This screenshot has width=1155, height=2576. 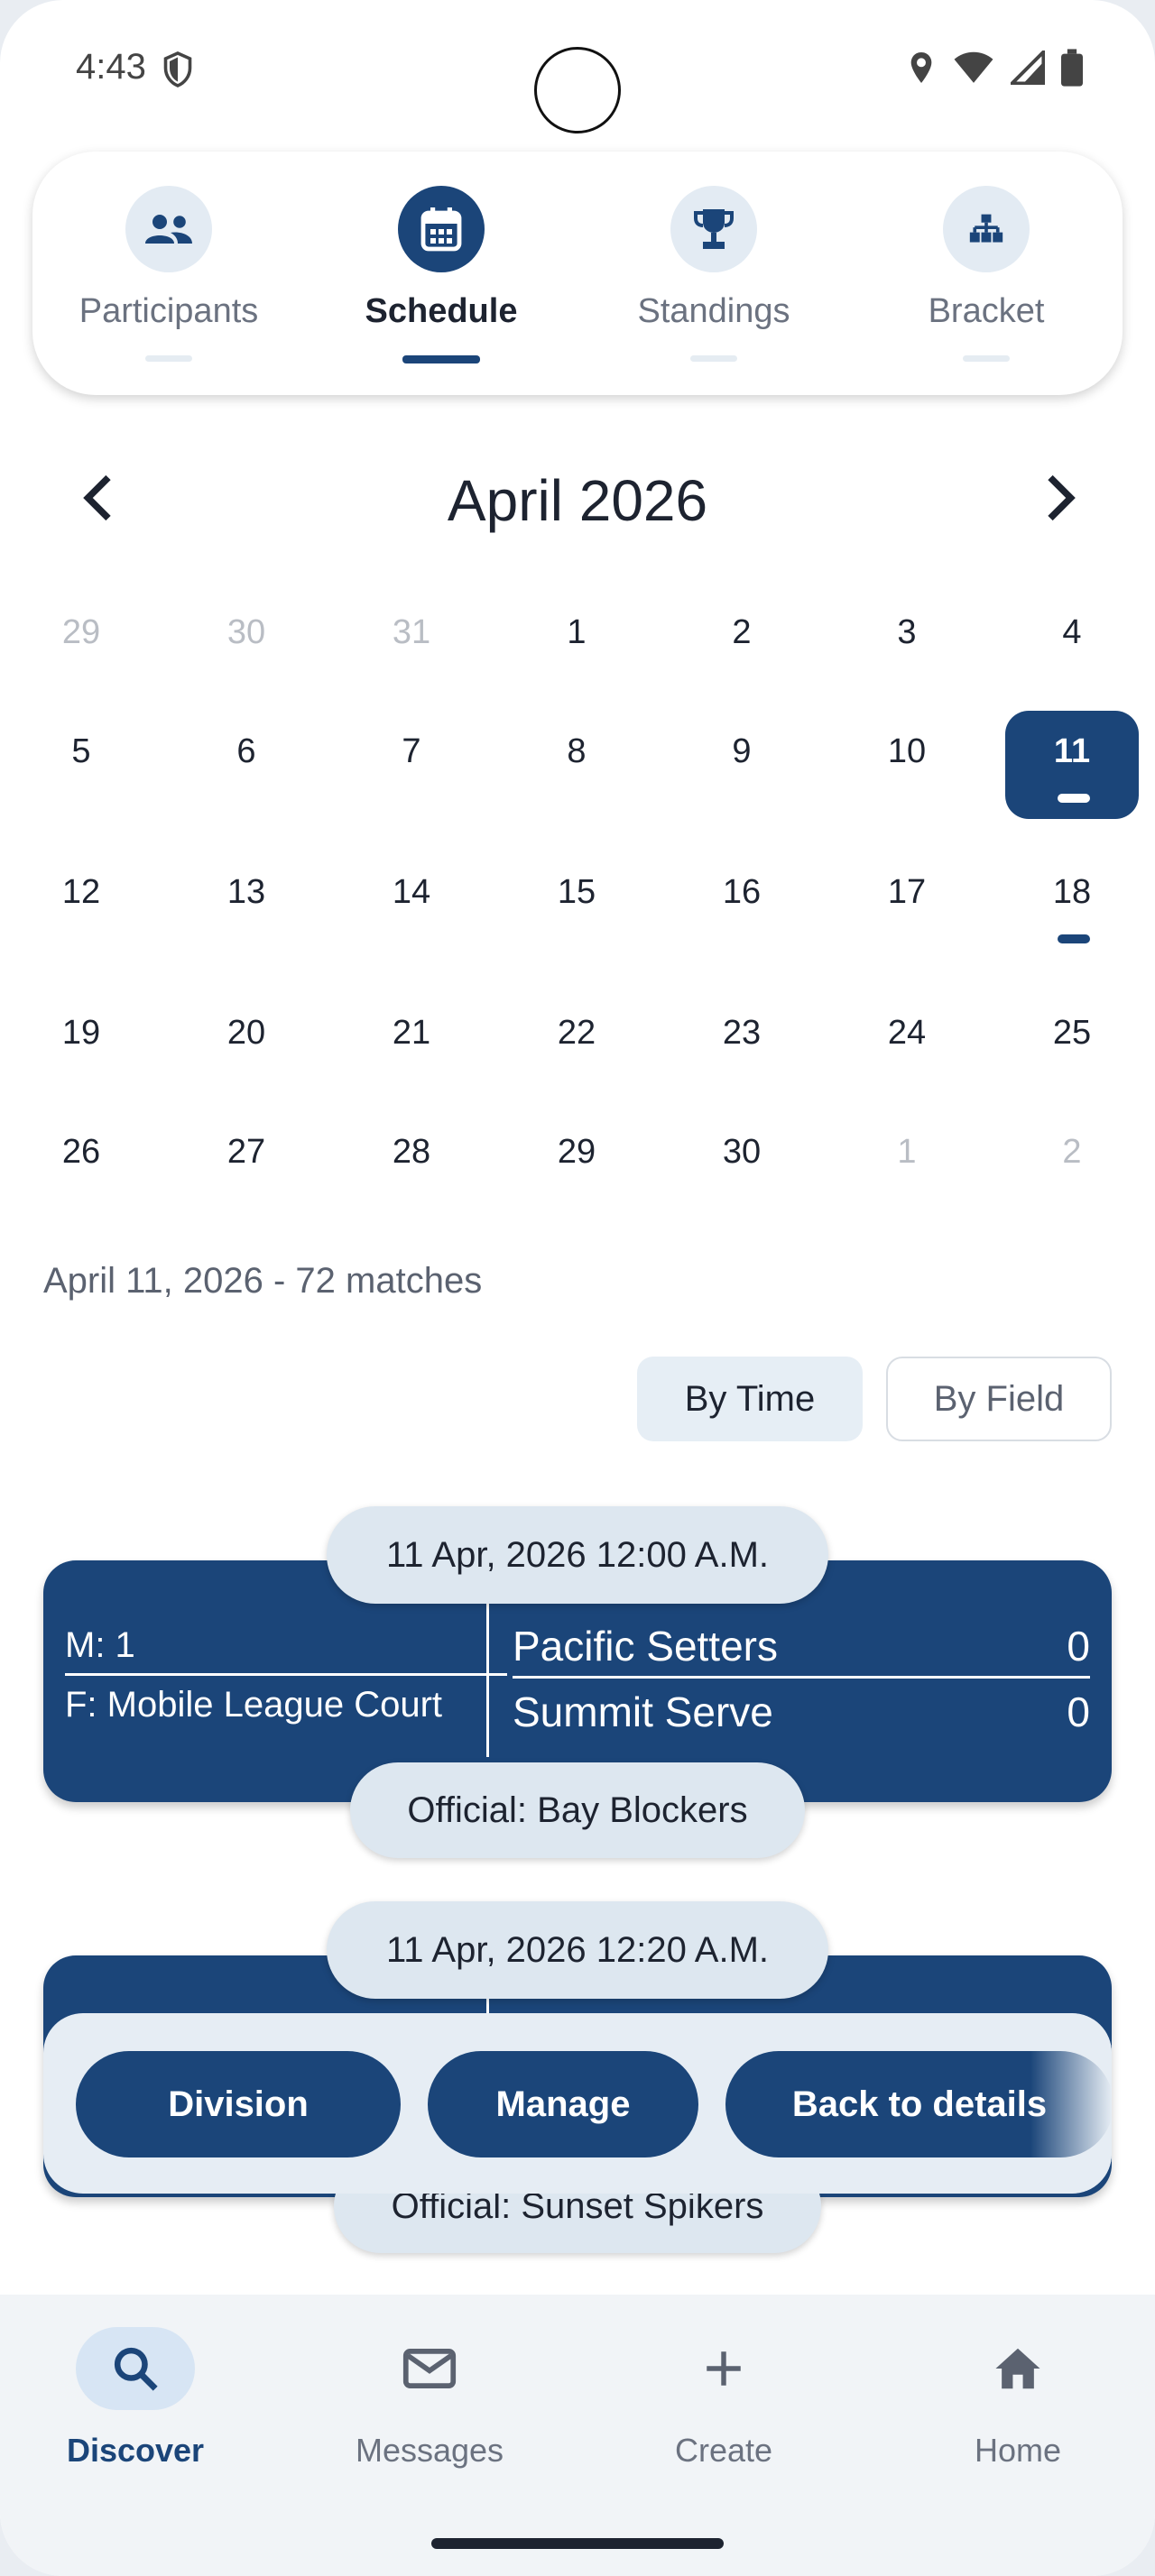 I want to click on calendar-header: April 2026, so click(x=577, y=500).